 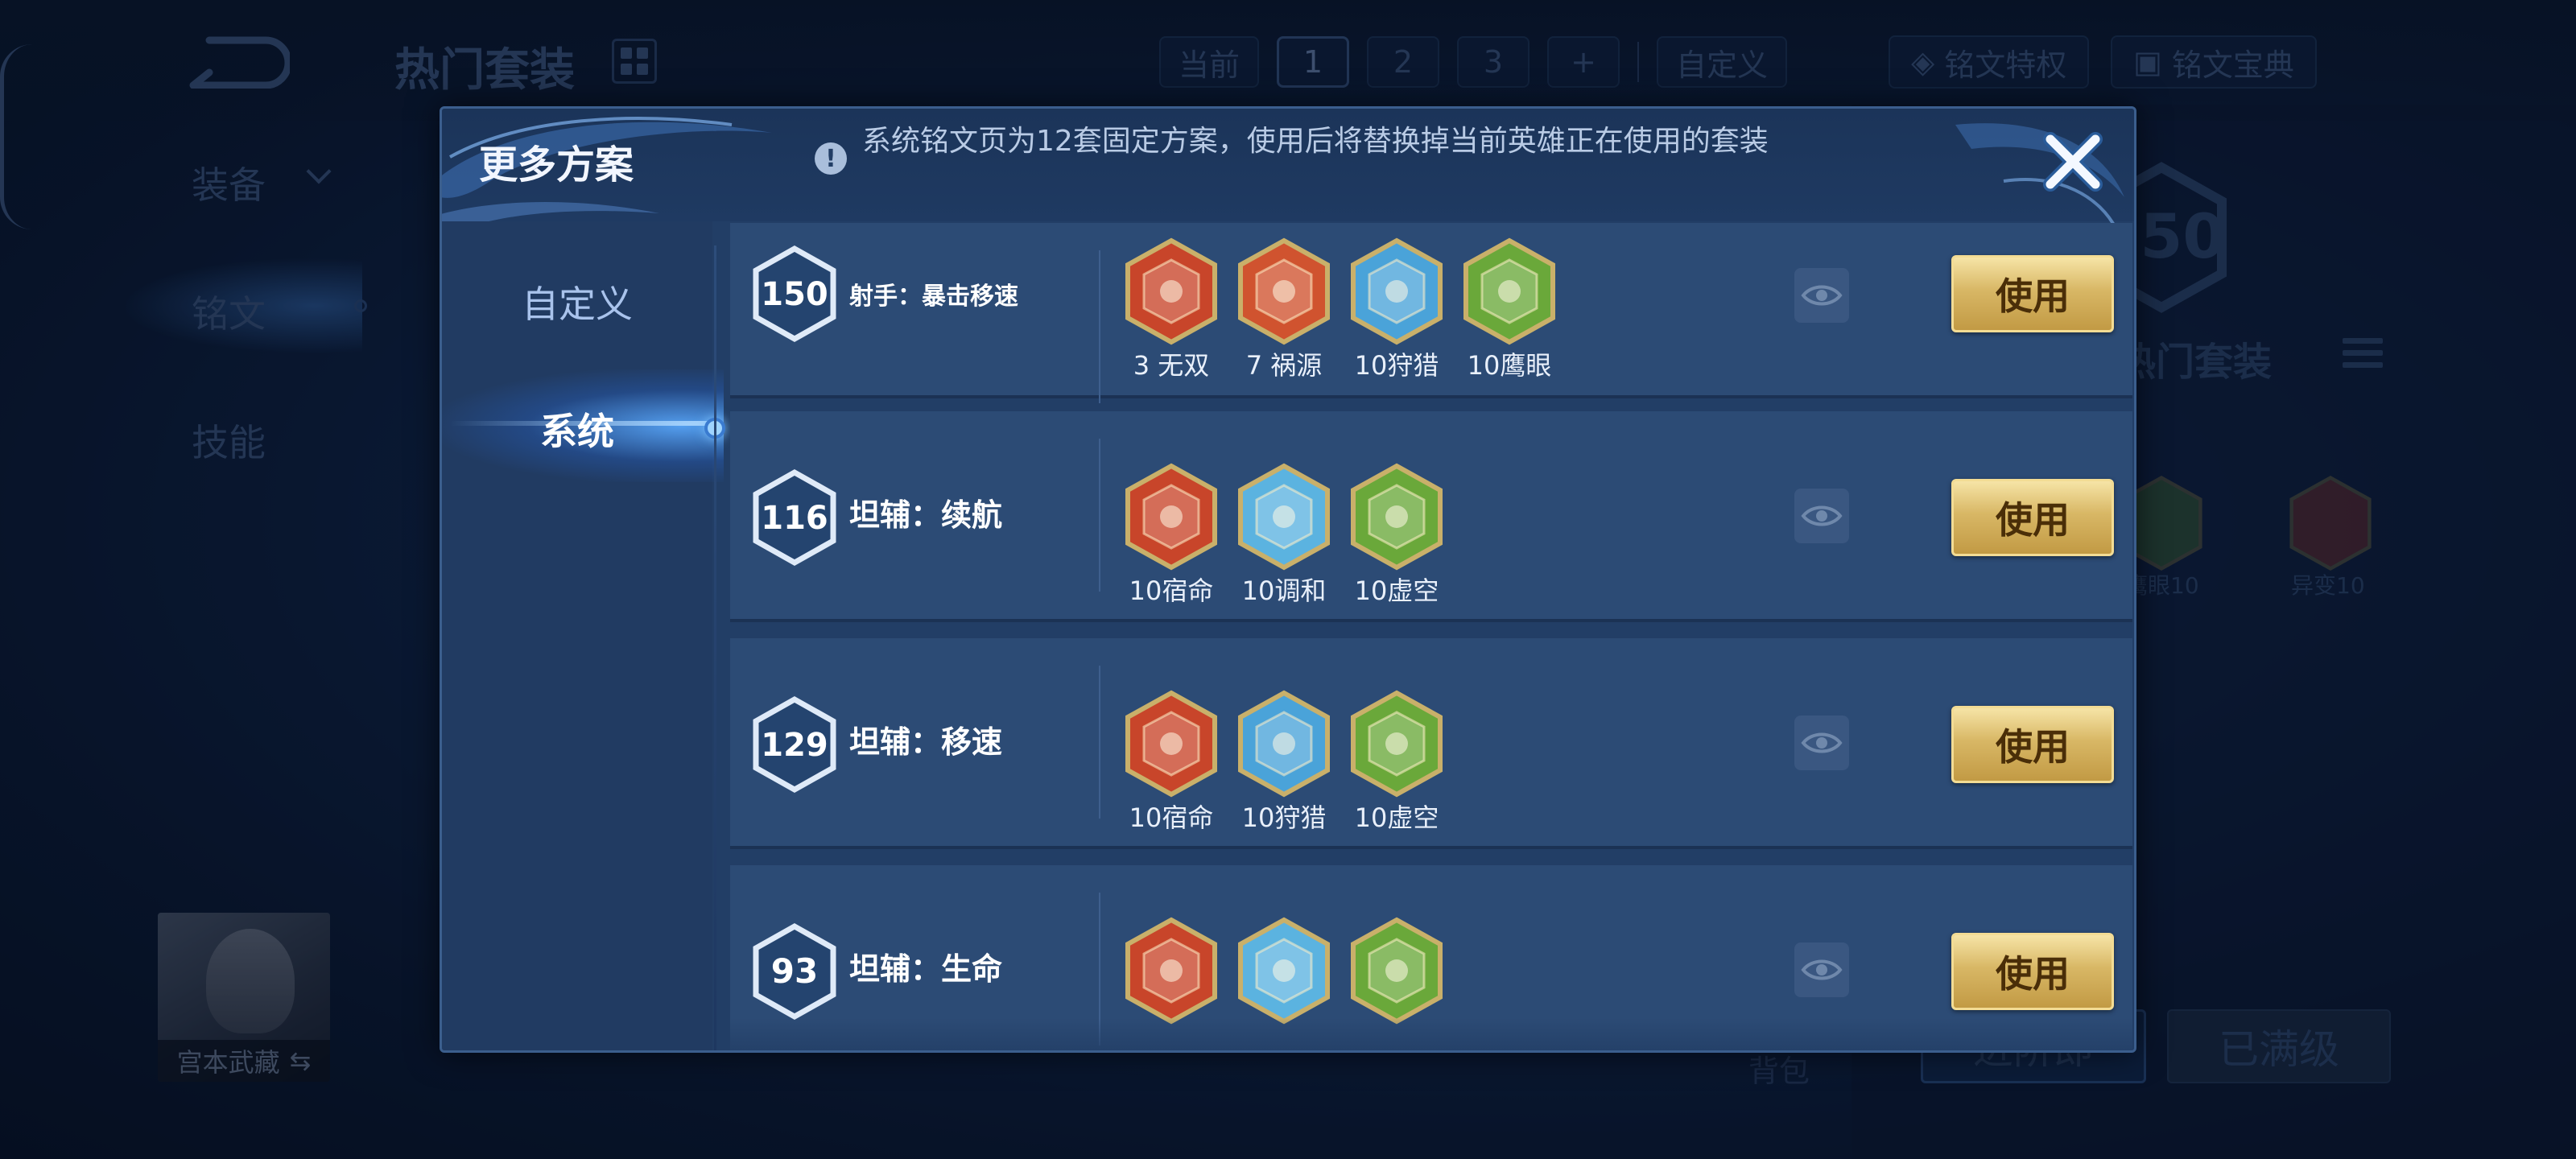 I want to click on close-icon, so click(x=2073, y=162).